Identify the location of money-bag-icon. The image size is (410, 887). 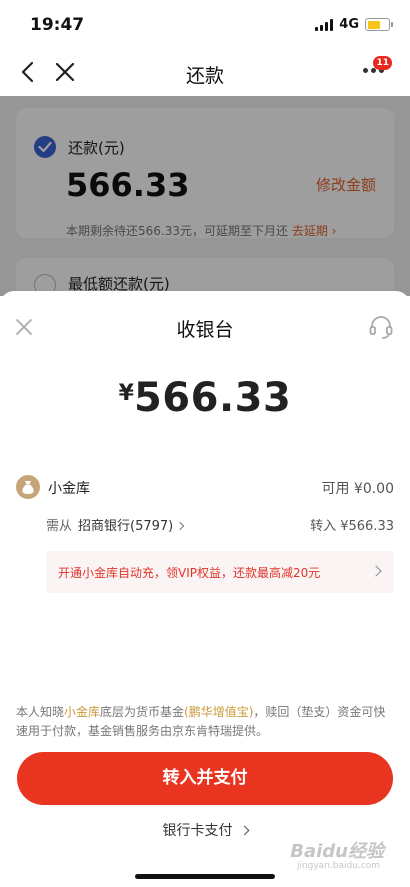
(28, 487).